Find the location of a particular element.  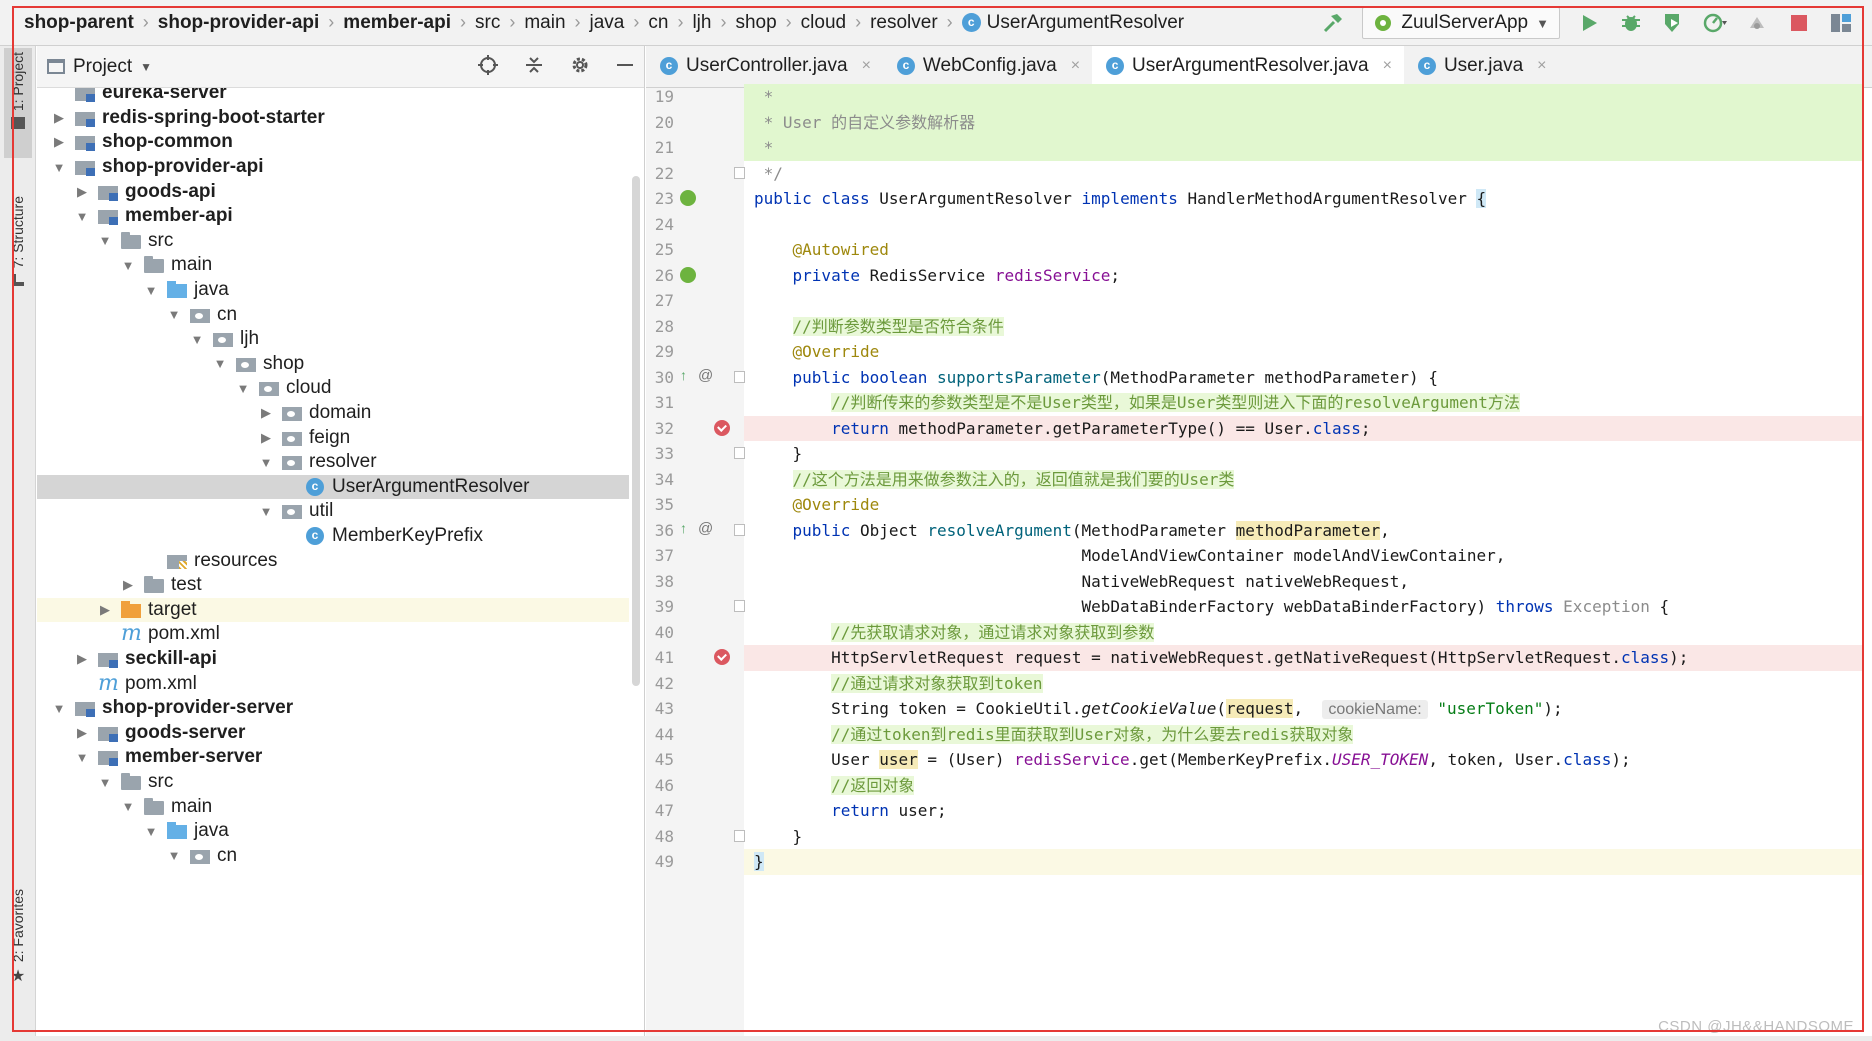

tree-item: ▶ seckill-api is located at coordinates (333, 659).